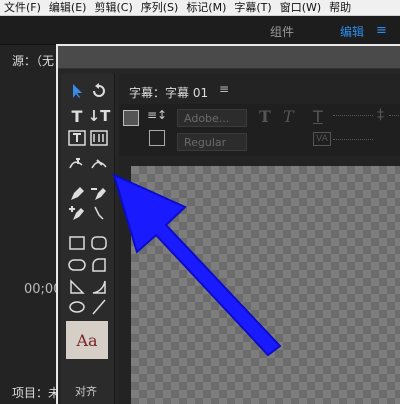 The width and height of the screenshot is (400, 404). What do you see at coordinates (99, 116) in the screenshot?
I see `vertical-type-tool-icon: ↓T` at bounding box center [99, 116].